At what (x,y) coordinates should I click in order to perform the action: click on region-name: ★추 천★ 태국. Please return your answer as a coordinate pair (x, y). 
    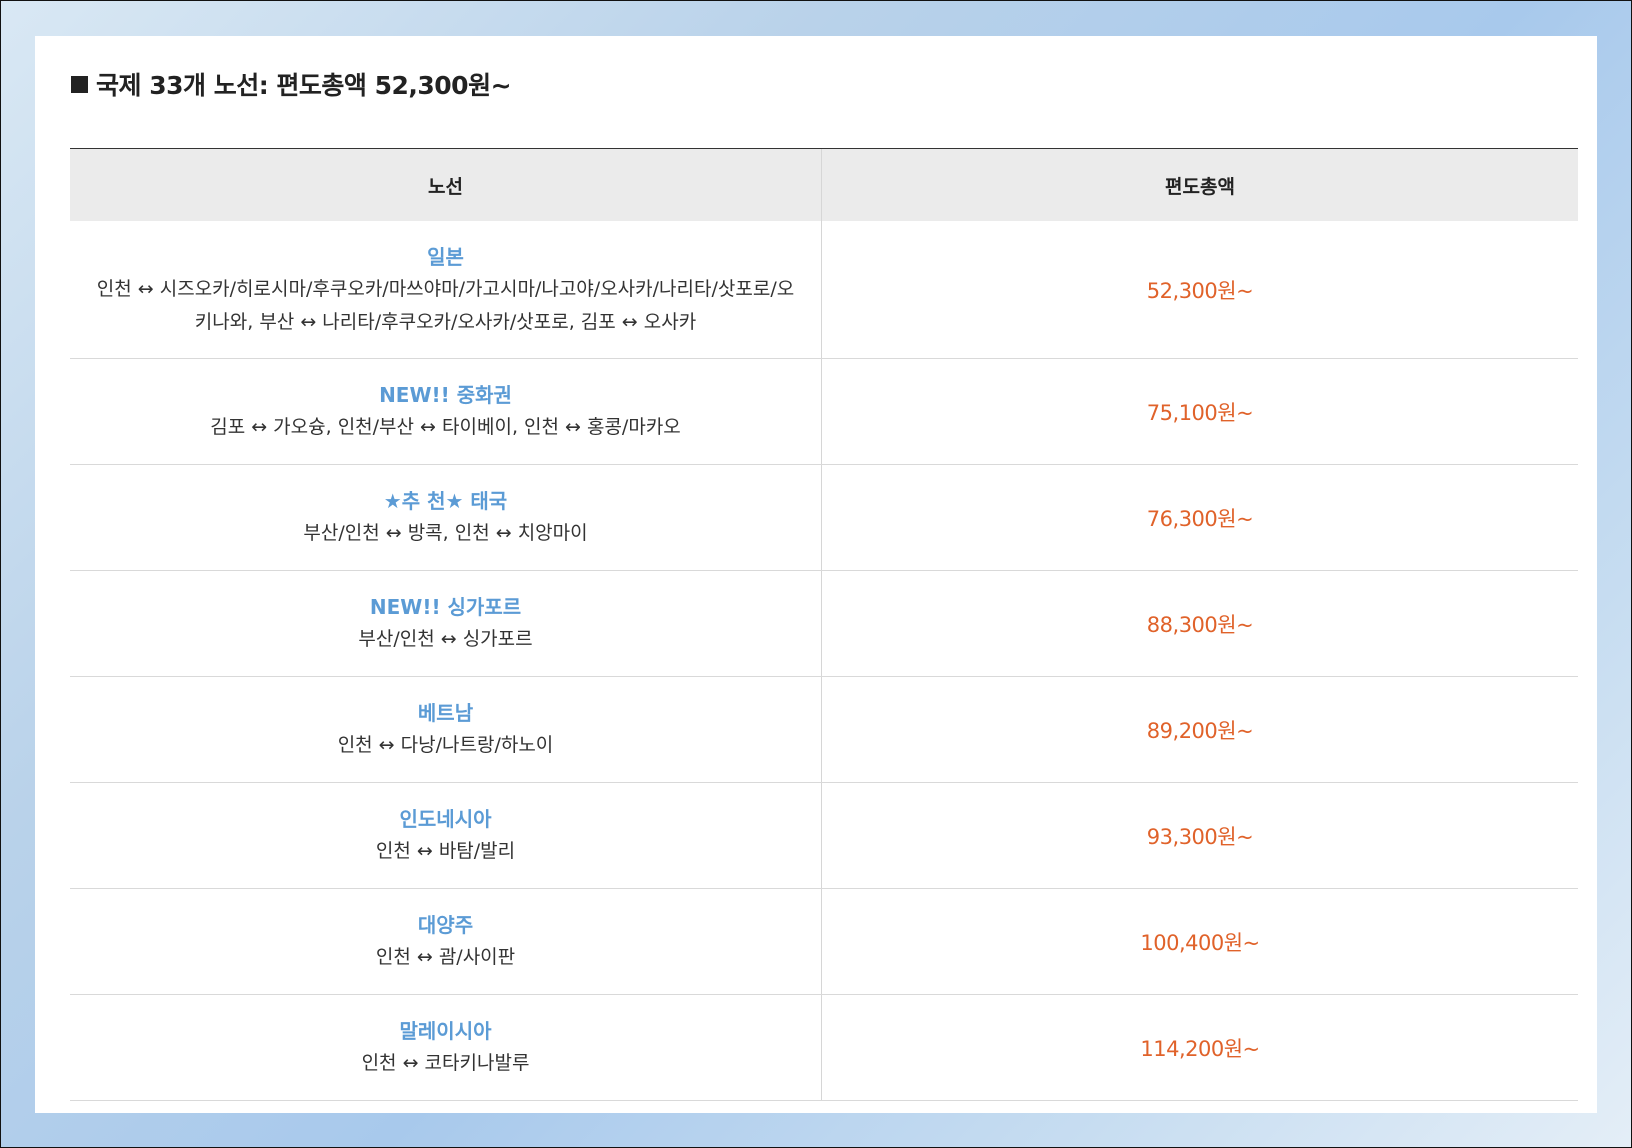
    Looking at the image, I should click on (445, 501).